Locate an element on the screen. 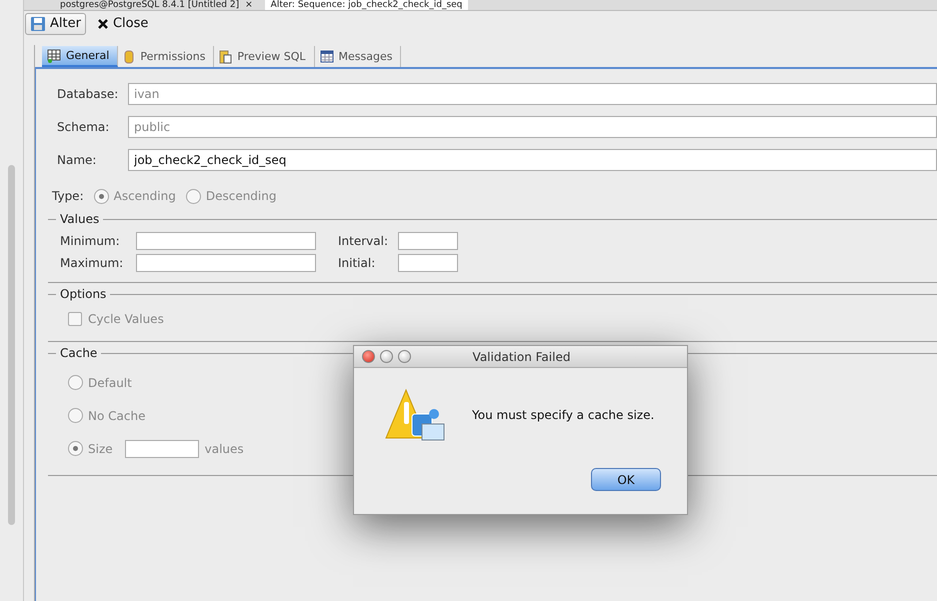 The height and width of the screenshot is (601, 937). document-tab: postgres@PostgreSQL 8.4.1 [Untitled 2] × is located at coordinates (156, 5).